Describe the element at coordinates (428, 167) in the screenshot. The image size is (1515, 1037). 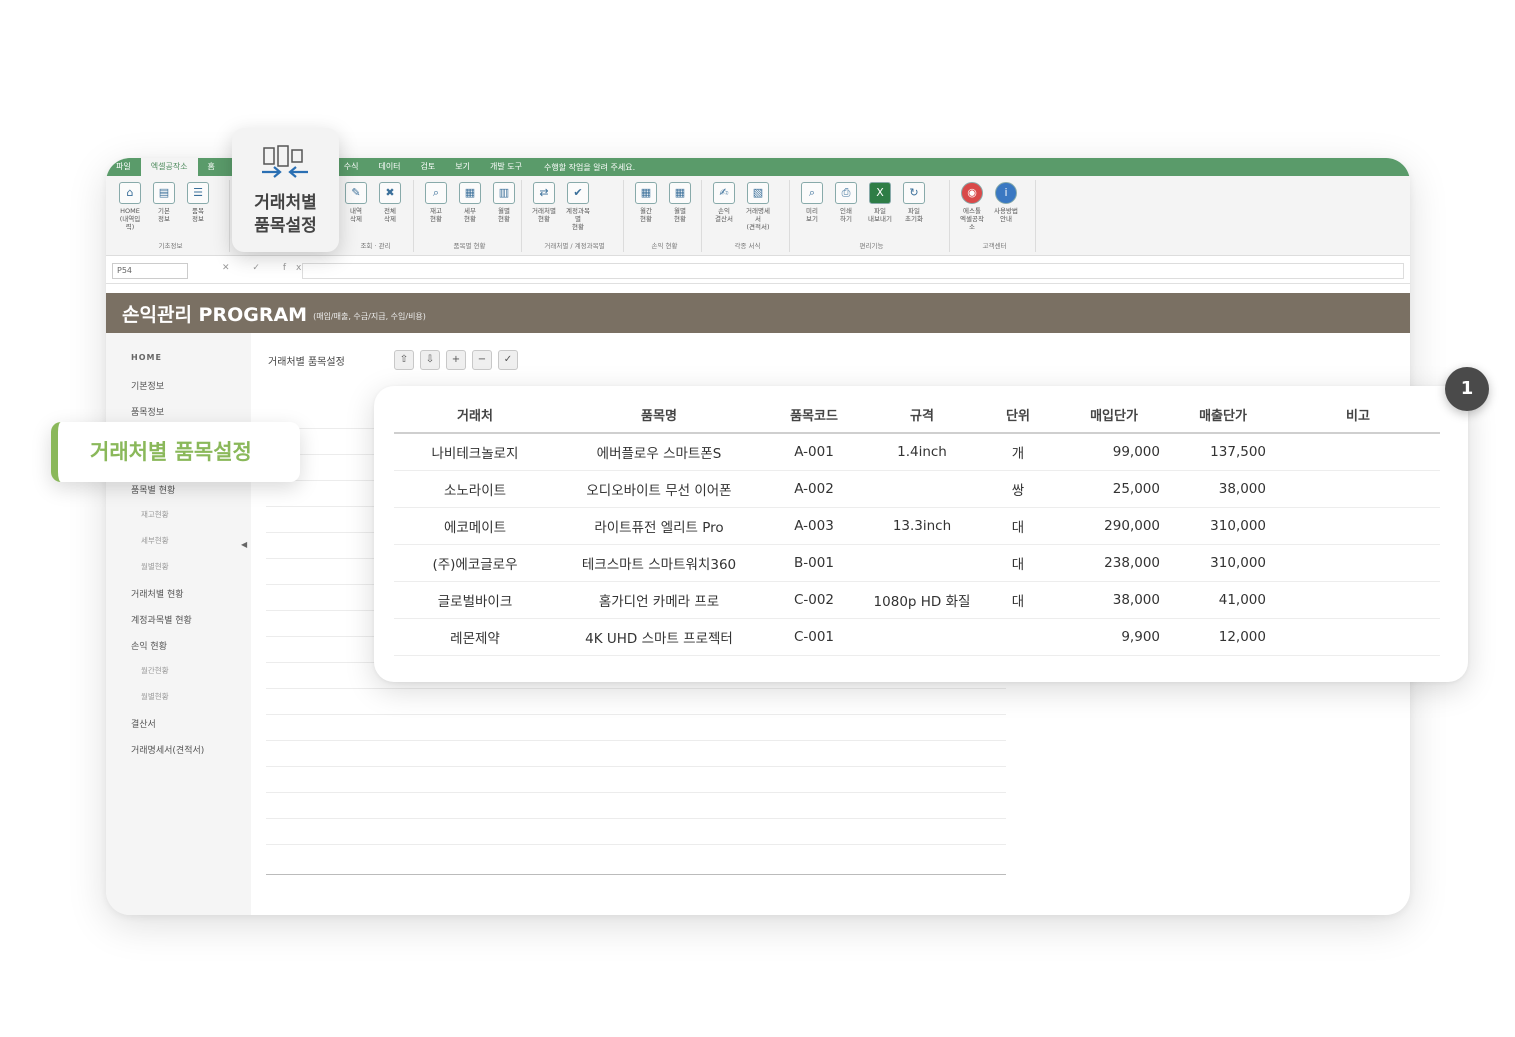
I see `ribbon-tab: 검토` at that location.